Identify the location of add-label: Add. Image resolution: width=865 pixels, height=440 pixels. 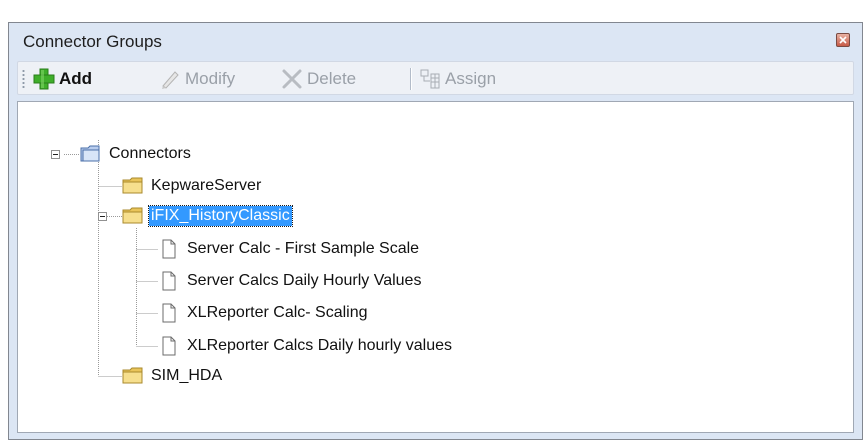
(76, 78).